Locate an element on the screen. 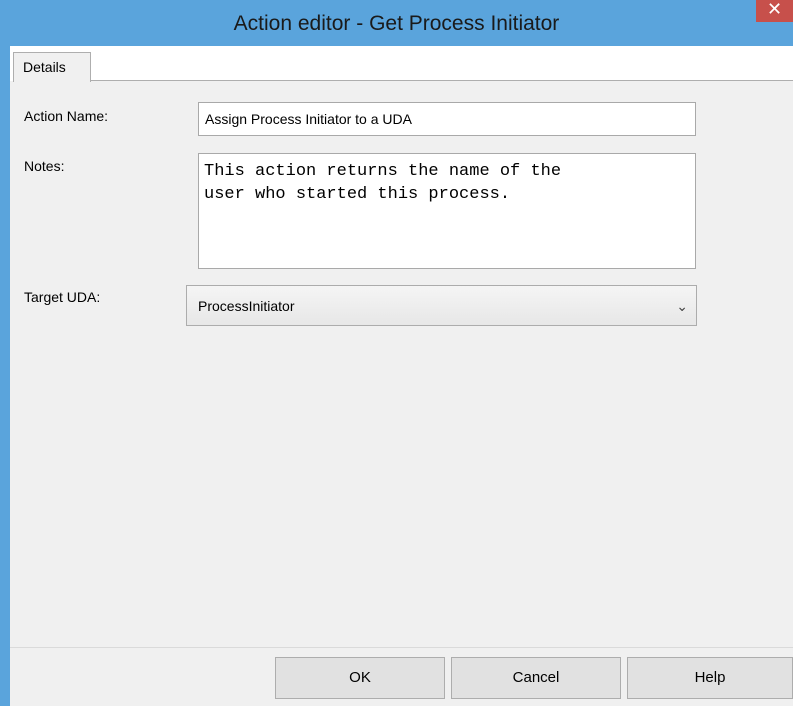 This screenshot has width=793, height=706. title-bar: Action editor - Get Process Initiator ✕ is located at coordinates (396, 23).